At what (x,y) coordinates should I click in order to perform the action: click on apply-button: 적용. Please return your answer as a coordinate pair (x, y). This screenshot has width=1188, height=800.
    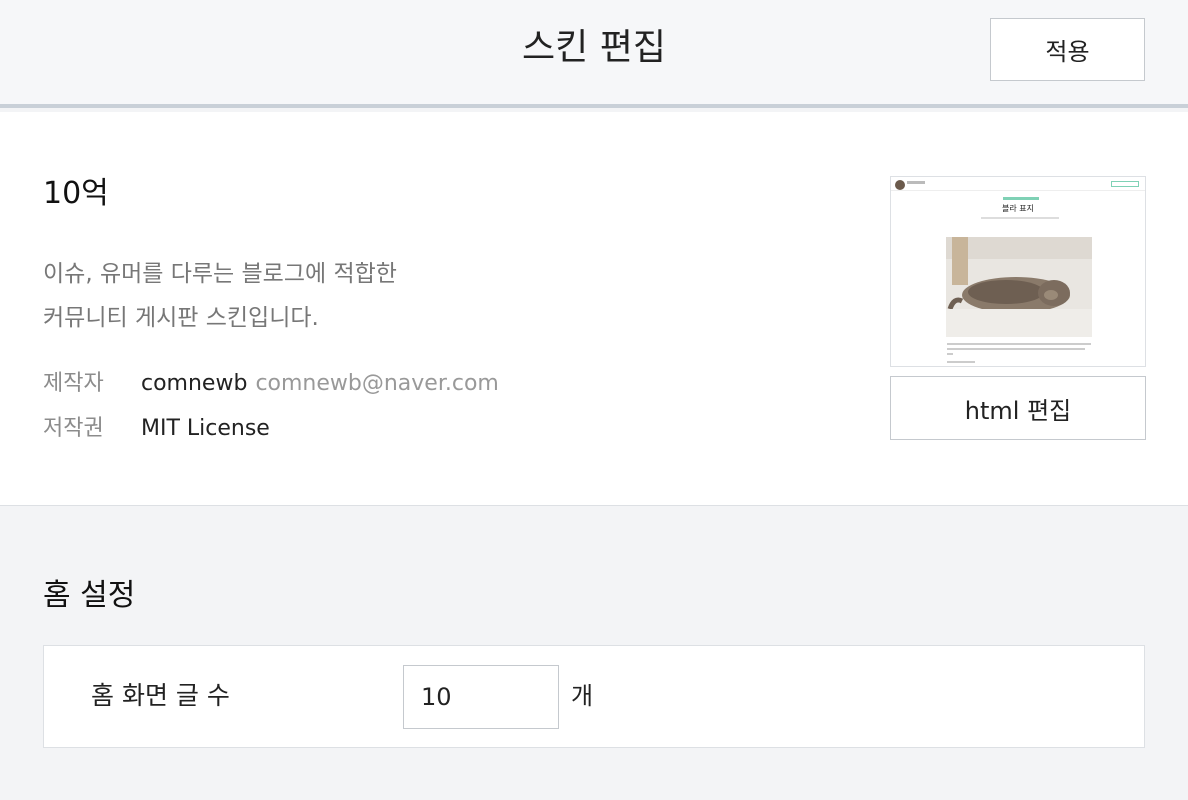
    Looking at the image, I should click on (1067, 49).